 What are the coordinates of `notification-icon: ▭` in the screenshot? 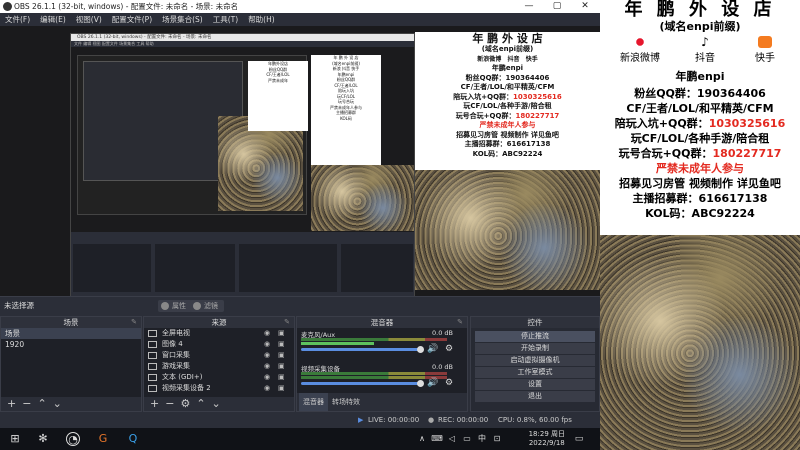 It's located at (579, 439).